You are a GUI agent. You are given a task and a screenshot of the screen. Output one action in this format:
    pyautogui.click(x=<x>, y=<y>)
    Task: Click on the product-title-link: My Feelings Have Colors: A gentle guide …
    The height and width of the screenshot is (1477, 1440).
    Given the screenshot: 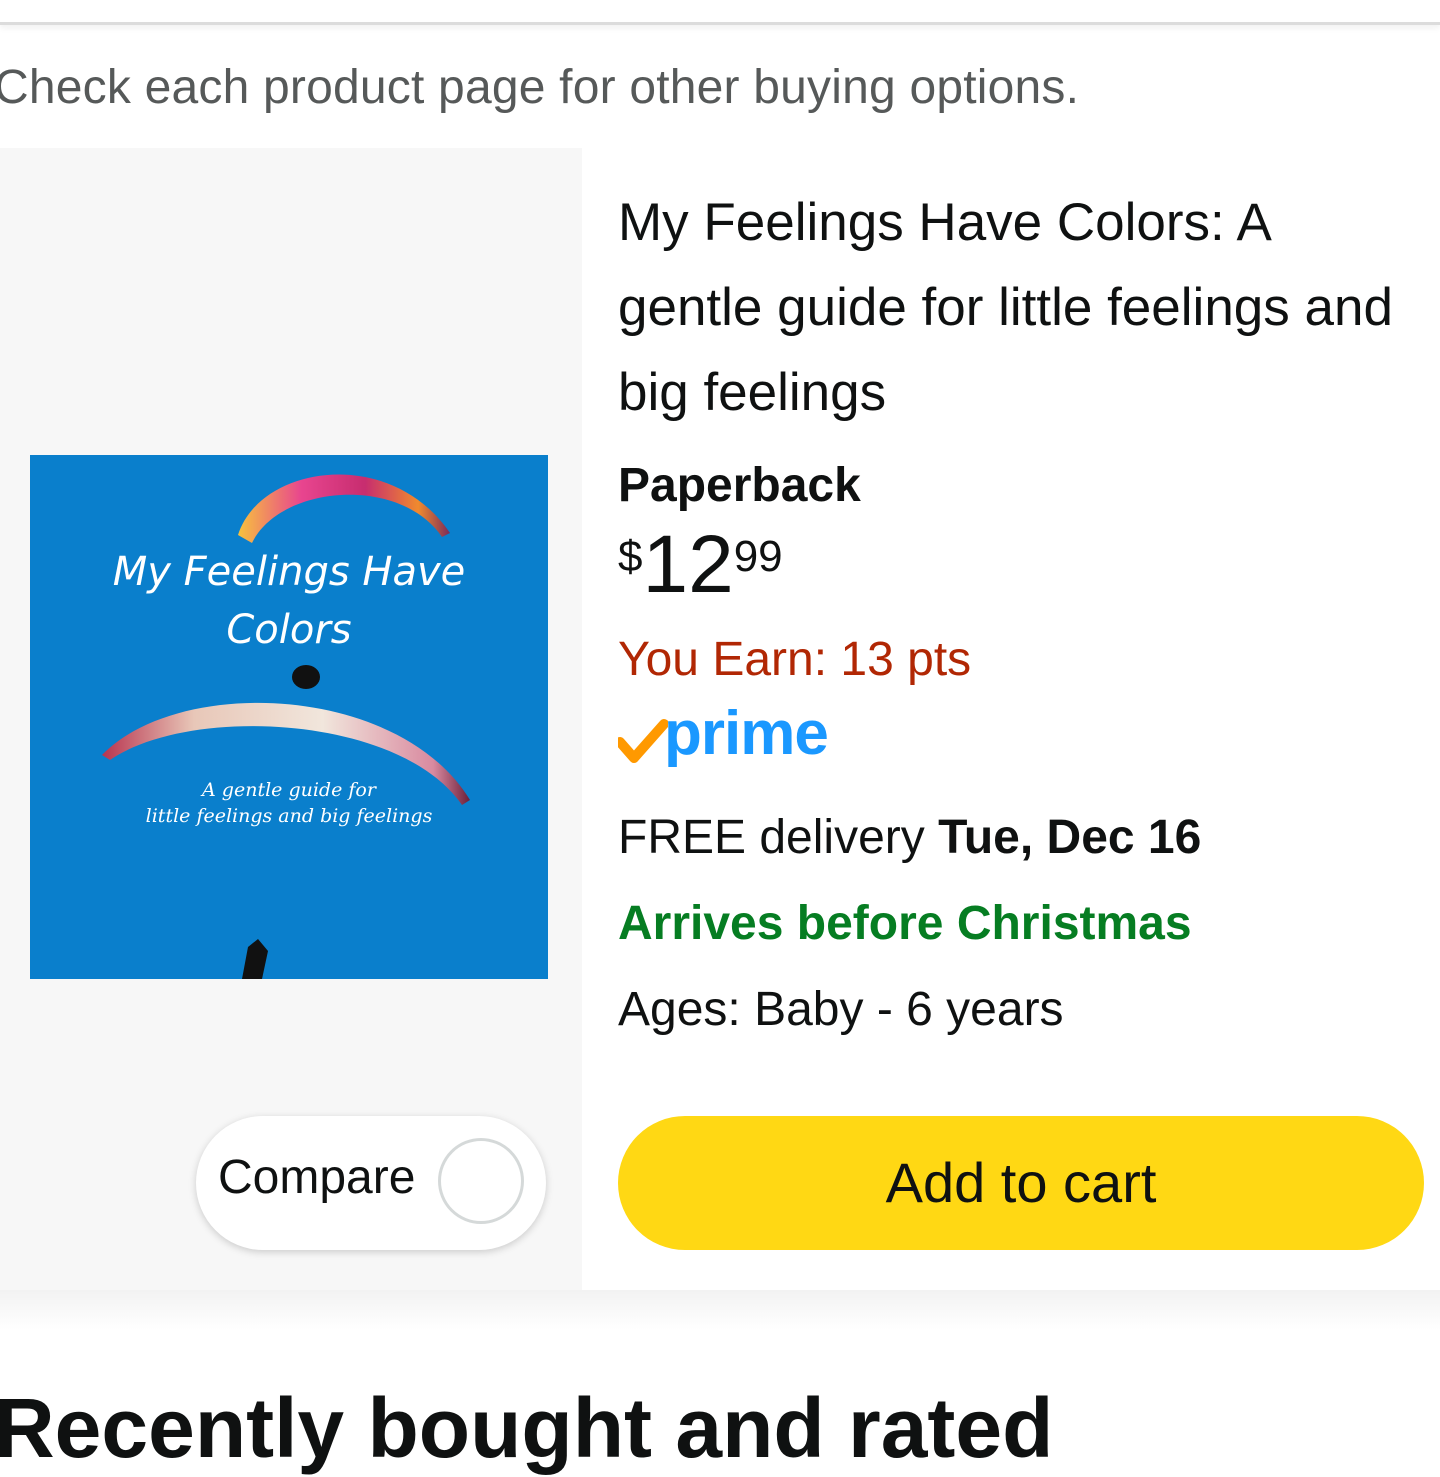 What is the action you would take?
    pyautogui.click(x=1013, y=307)
    